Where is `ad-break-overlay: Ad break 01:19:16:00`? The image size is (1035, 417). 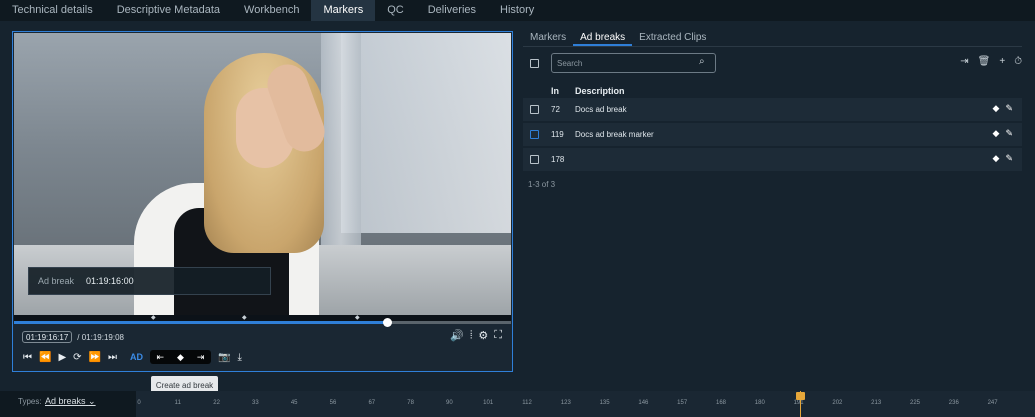 ad-break-overlay: Ad break 01:19:16:00 is located at coordinates (149, 281).